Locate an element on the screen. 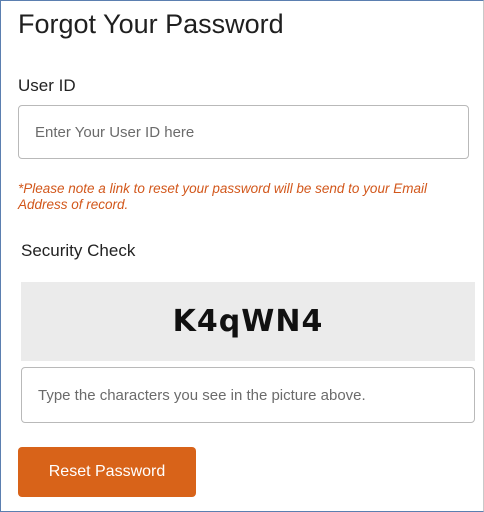 Image resolution: width=484 pixels, height=512 pixels. captcha-text: K4qWN4 is located at coordinates (248, 321).